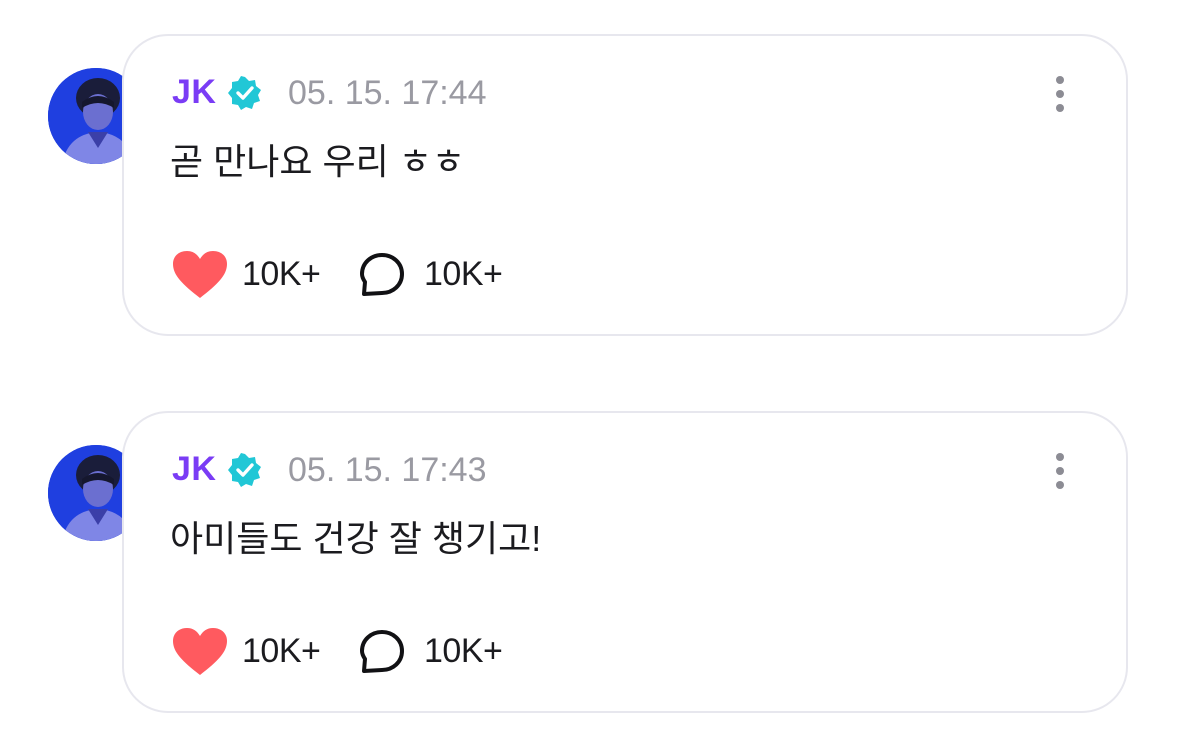 The image size is (1178, 748). Describe the element at coordinates (356, 538) in the screenshot. I see `post-text: 아미들도 건강 잘 챙기고!` at that location.